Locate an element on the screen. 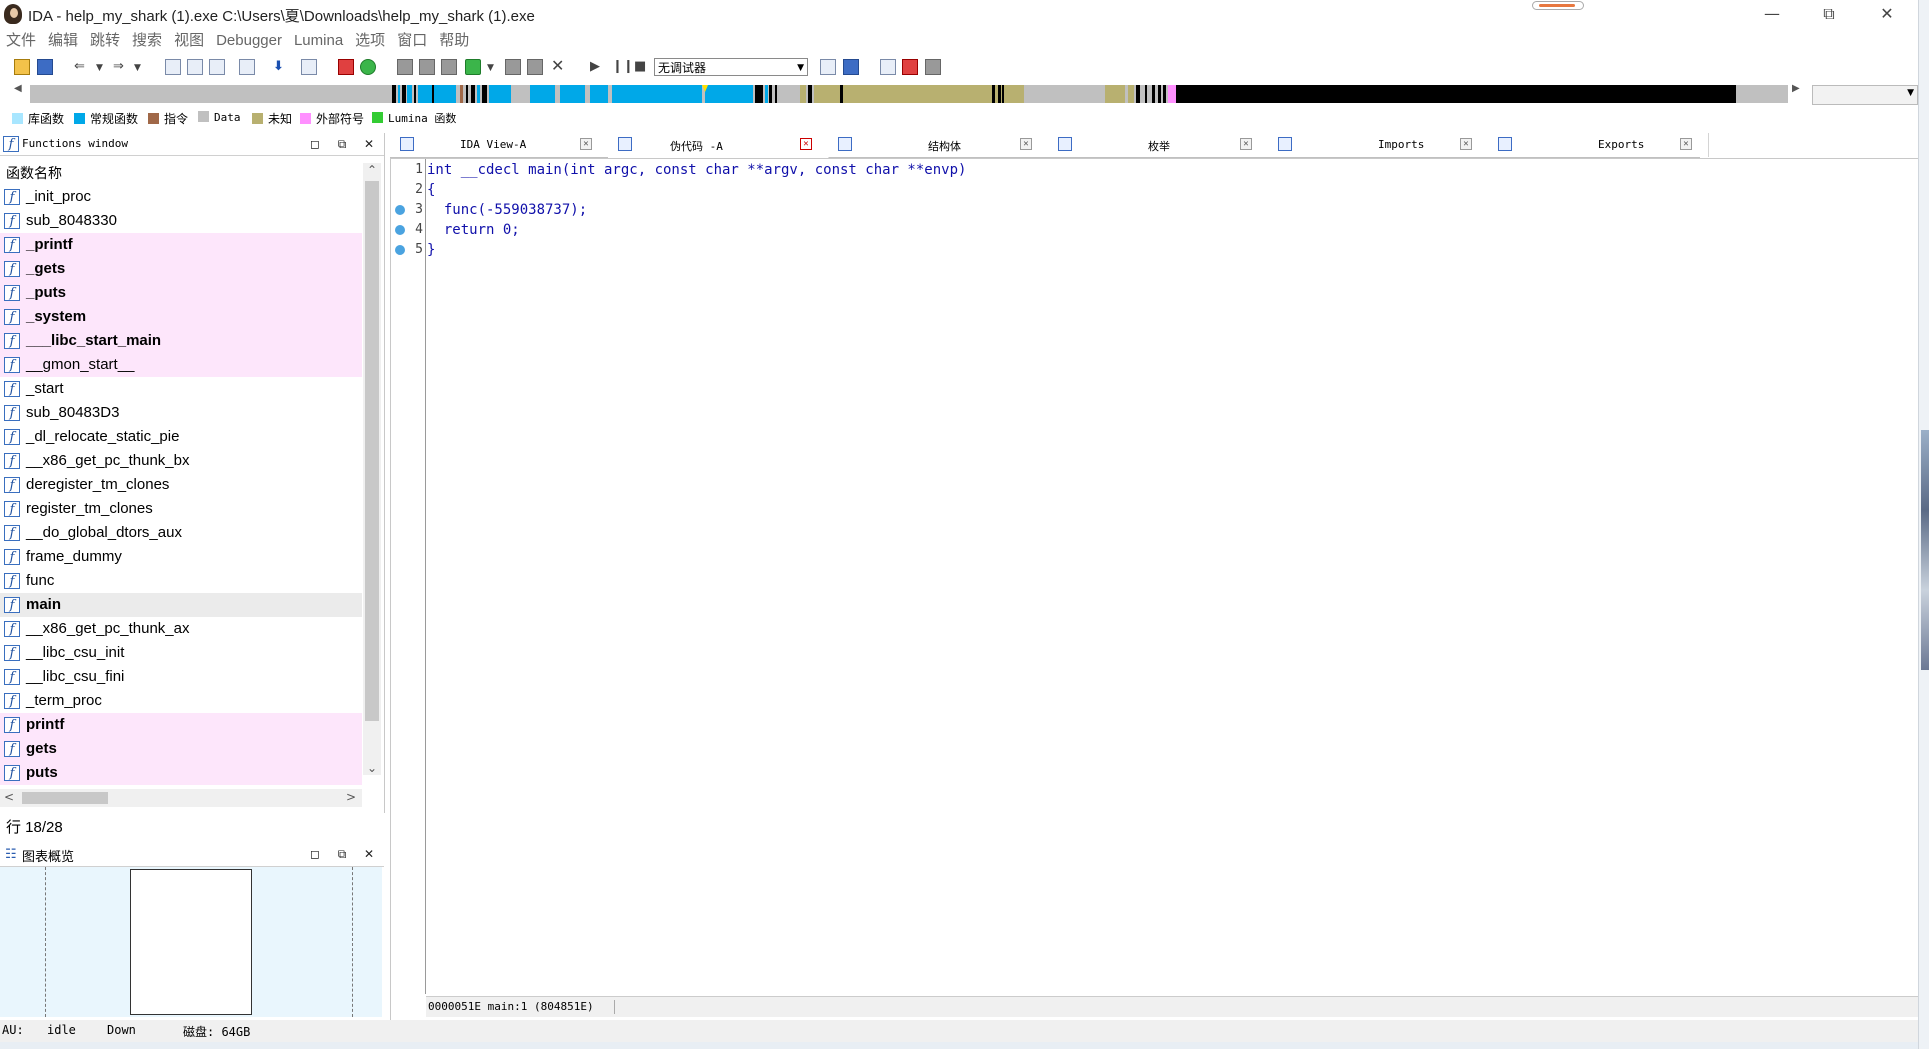 This screenshot has width=1929, height=1049. function-row: f frame_dummy is located at coordinates (181, 557).